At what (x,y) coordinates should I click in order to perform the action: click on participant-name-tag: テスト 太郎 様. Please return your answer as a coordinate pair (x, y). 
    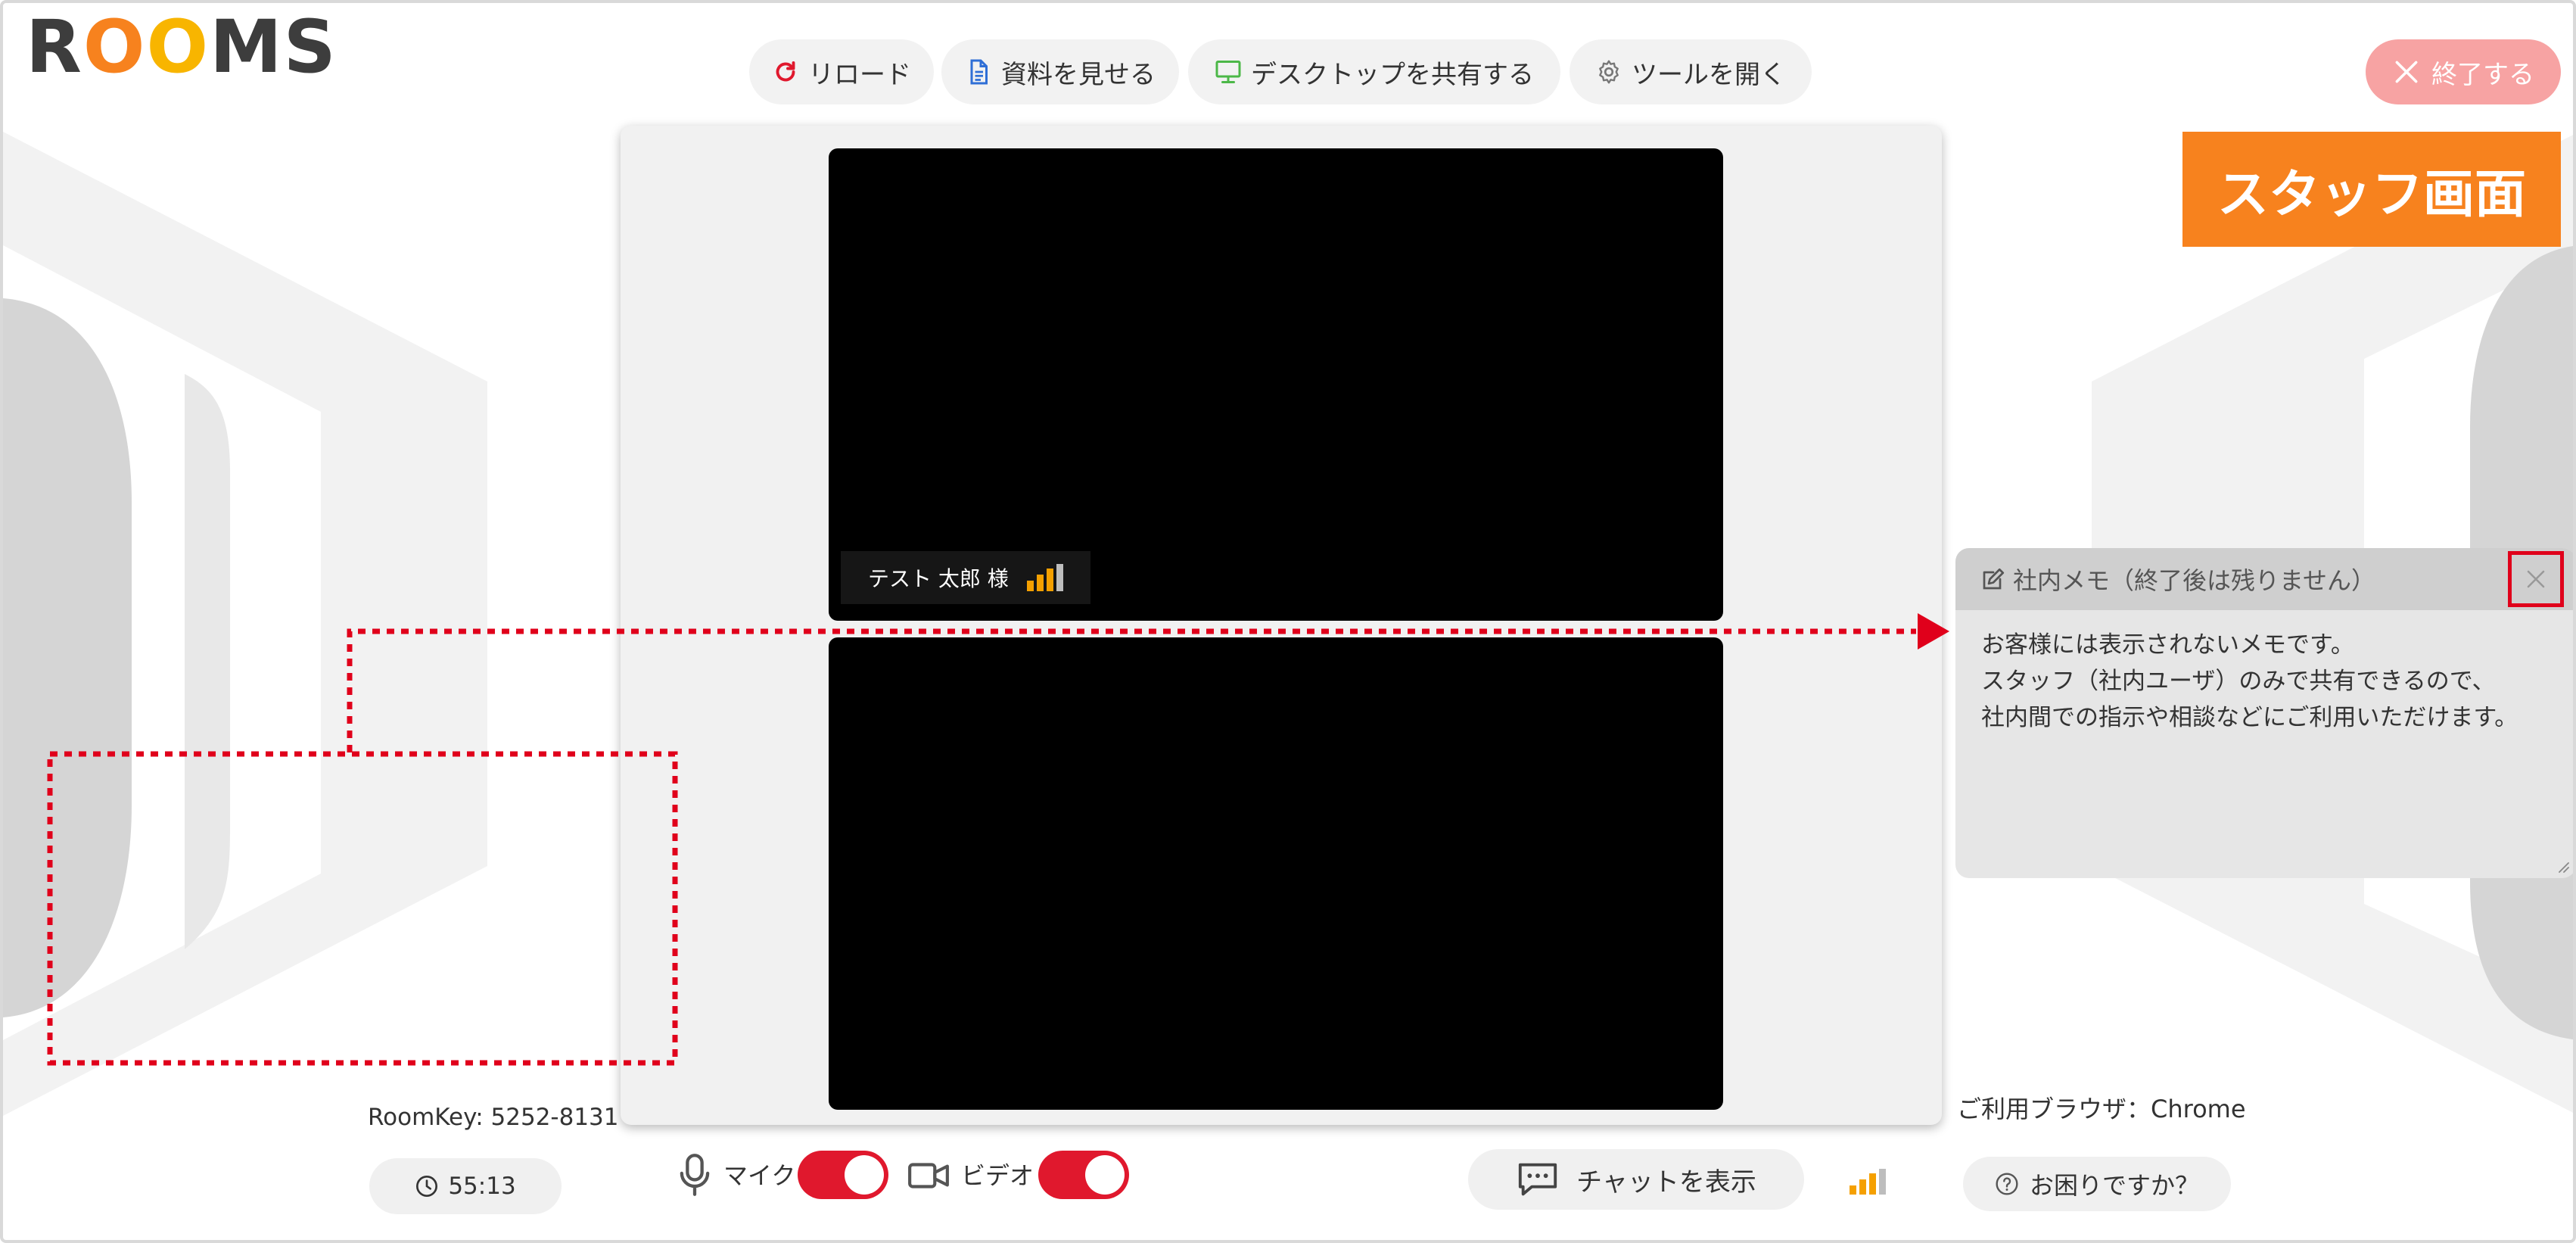
    Looking at the image, I should click on (966, 577).